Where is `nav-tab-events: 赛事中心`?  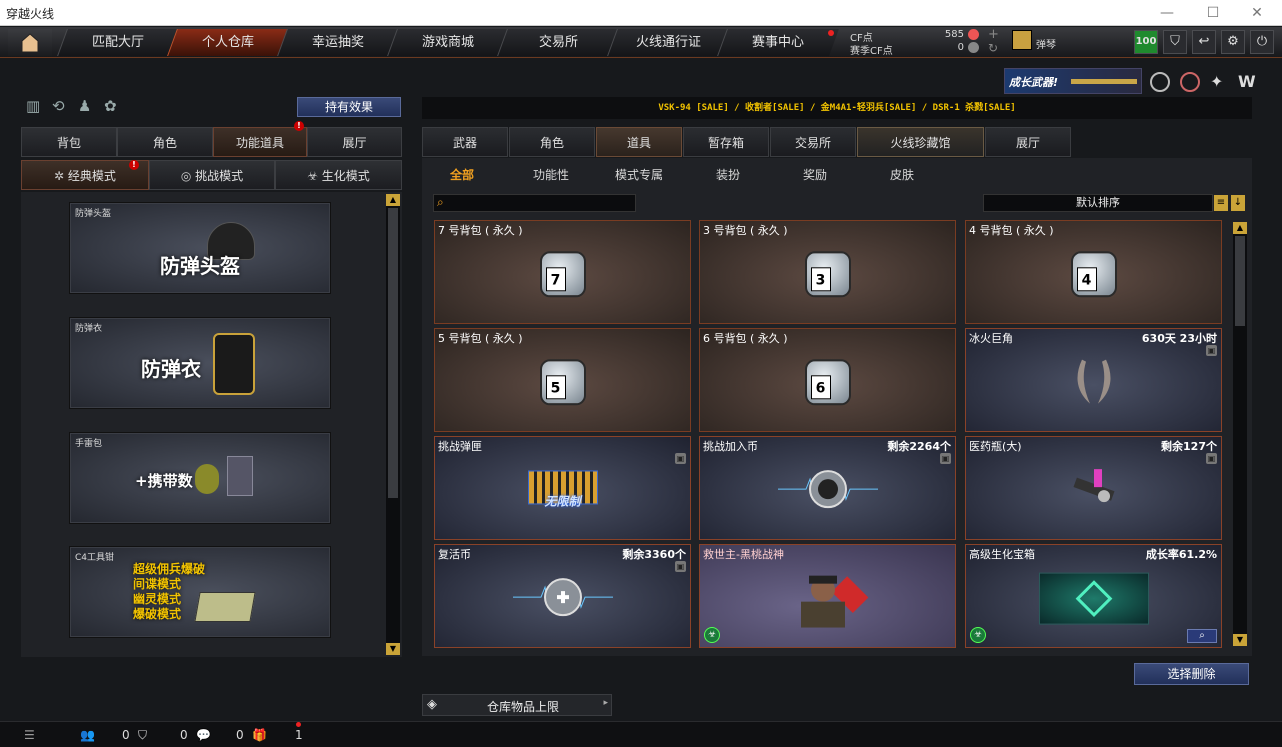 nav-tab-events: 赛事中心 is located at coordinates (778, 42).